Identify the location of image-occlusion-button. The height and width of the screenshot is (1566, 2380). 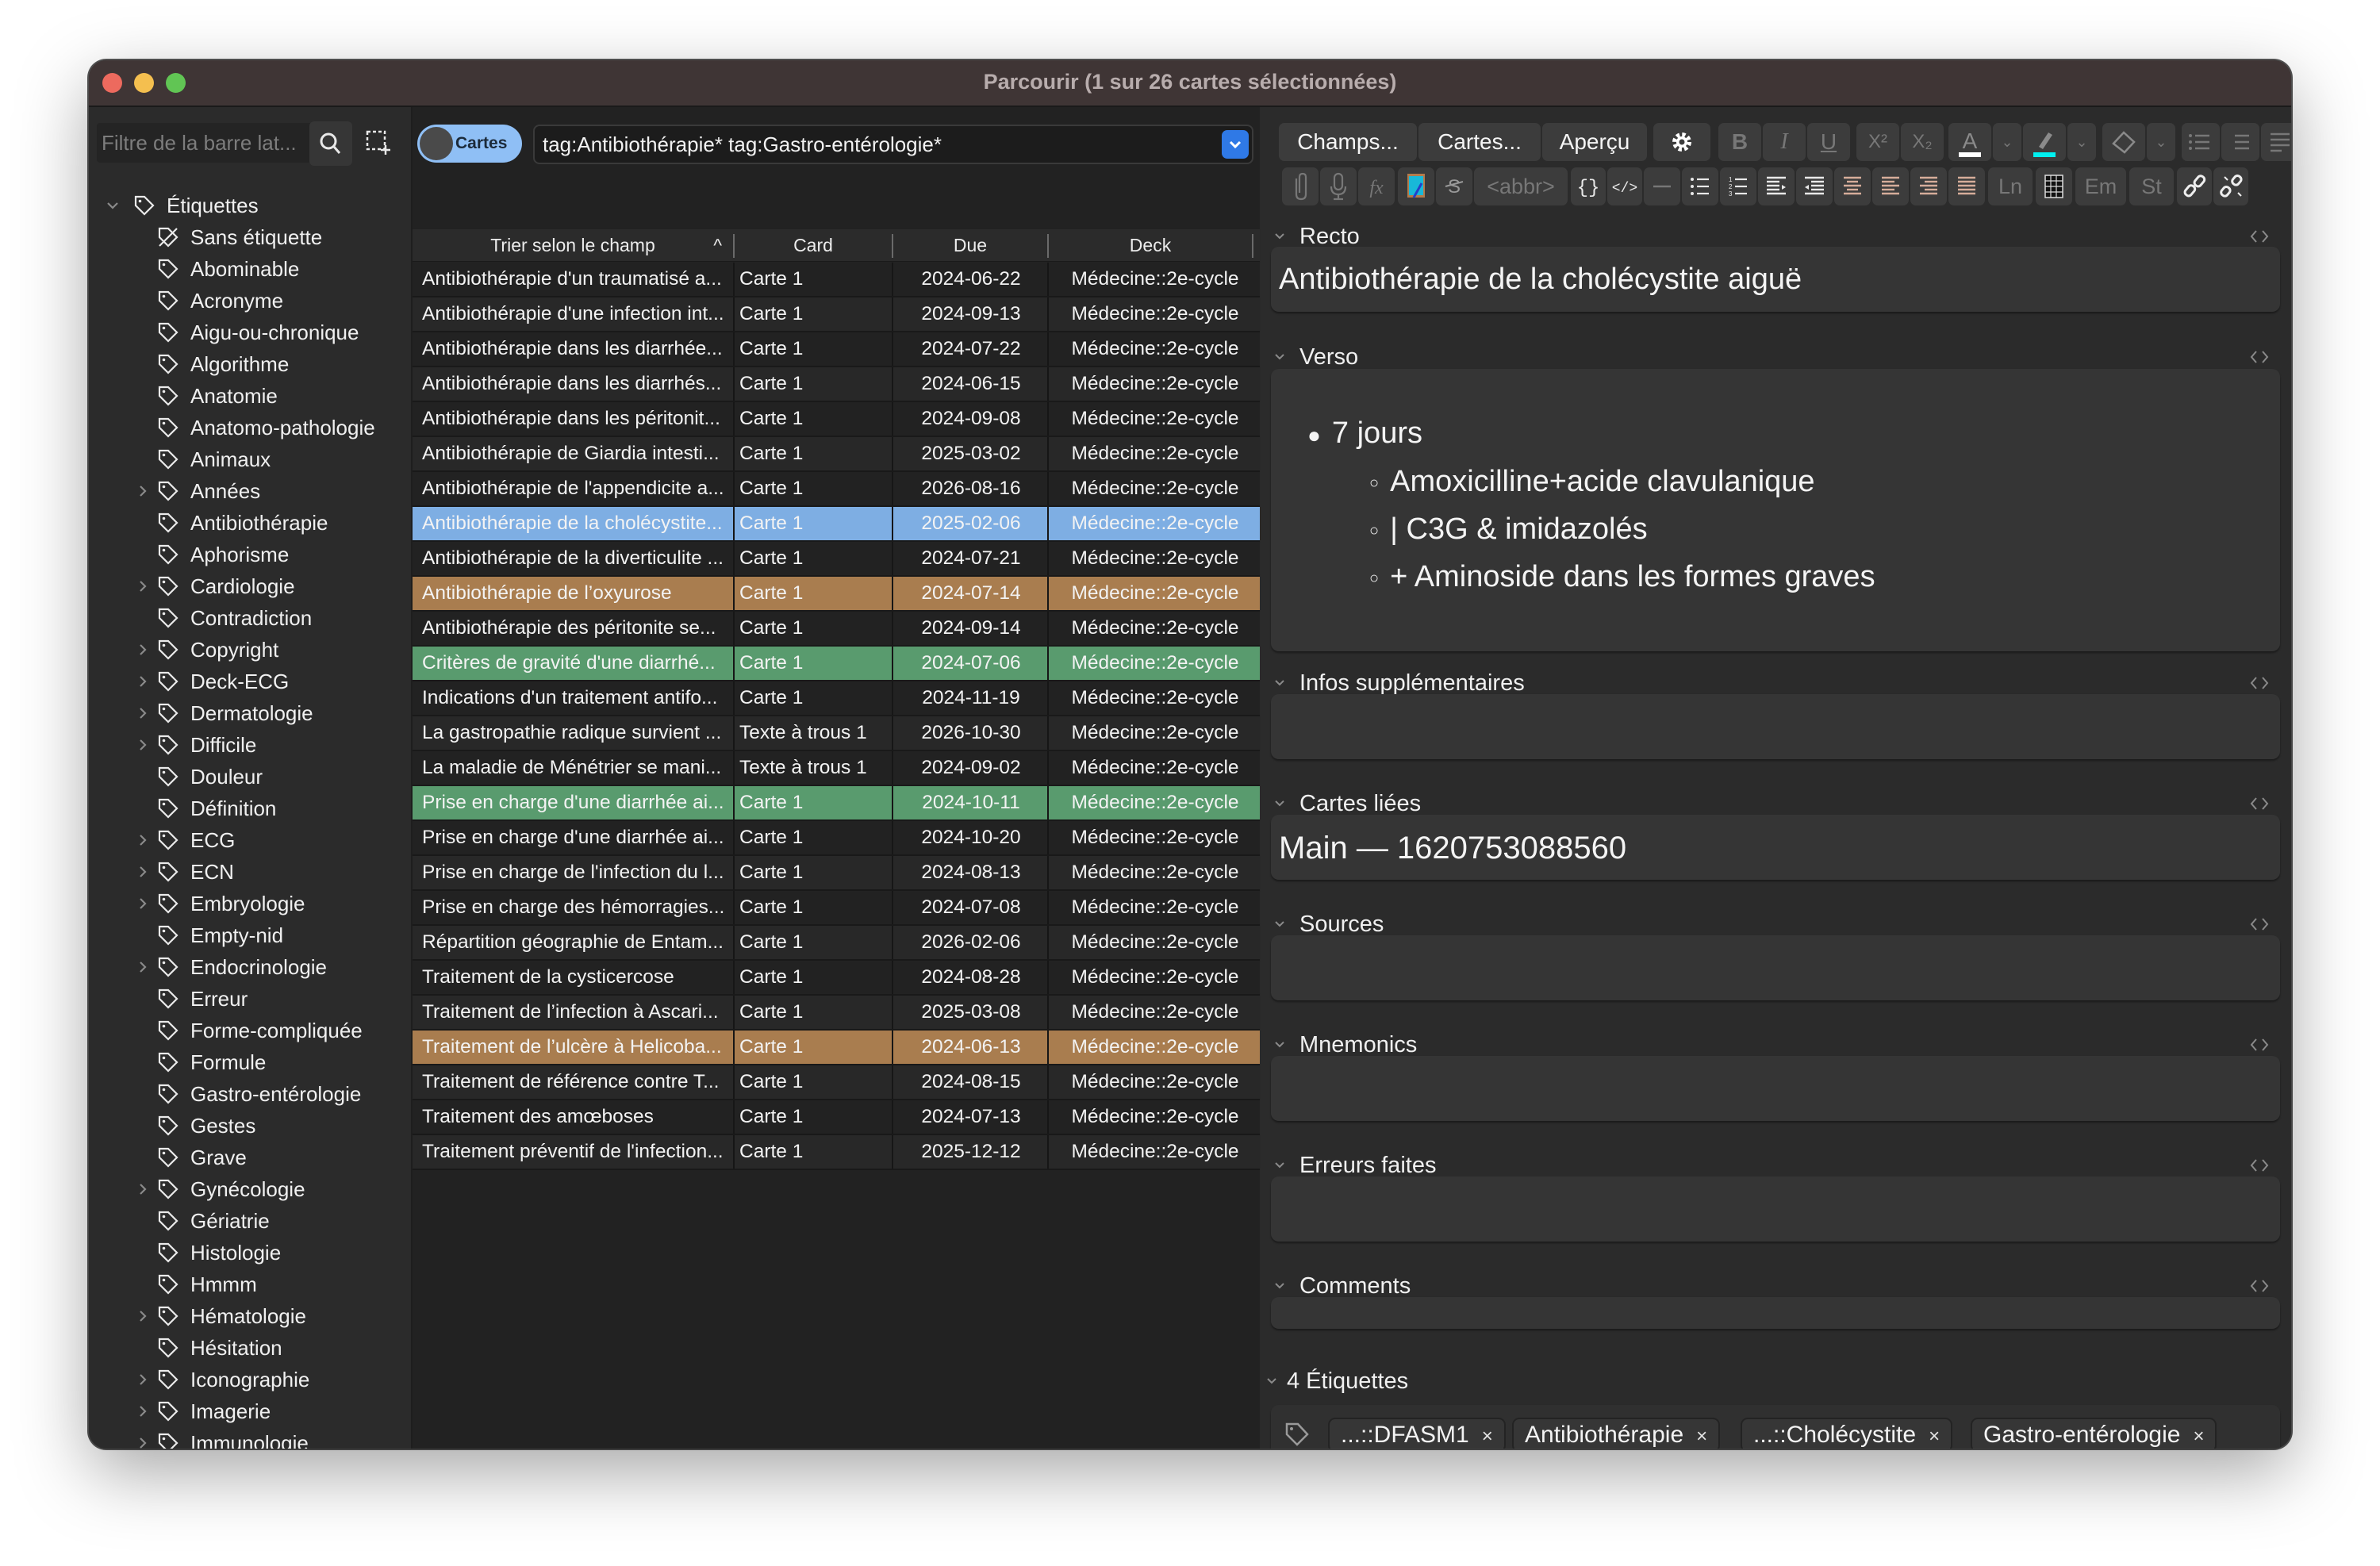
(1416, 186).